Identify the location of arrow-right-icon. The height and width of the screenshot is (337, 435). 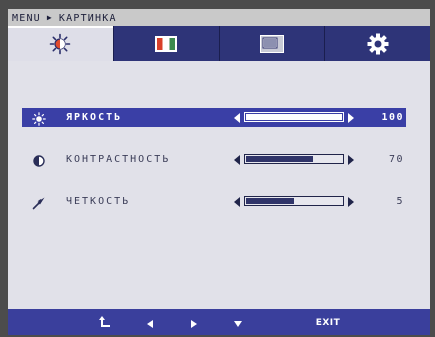
(194, 323).